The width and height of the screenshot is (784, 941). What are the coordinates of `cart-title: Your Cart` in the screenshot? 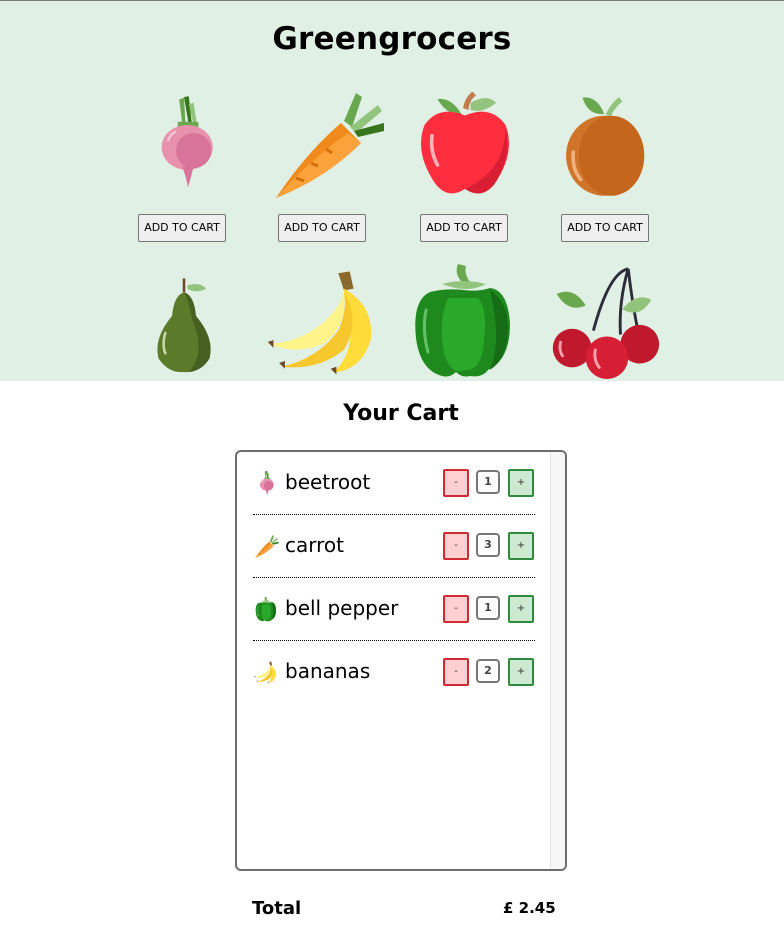 It's located at (401, 413).